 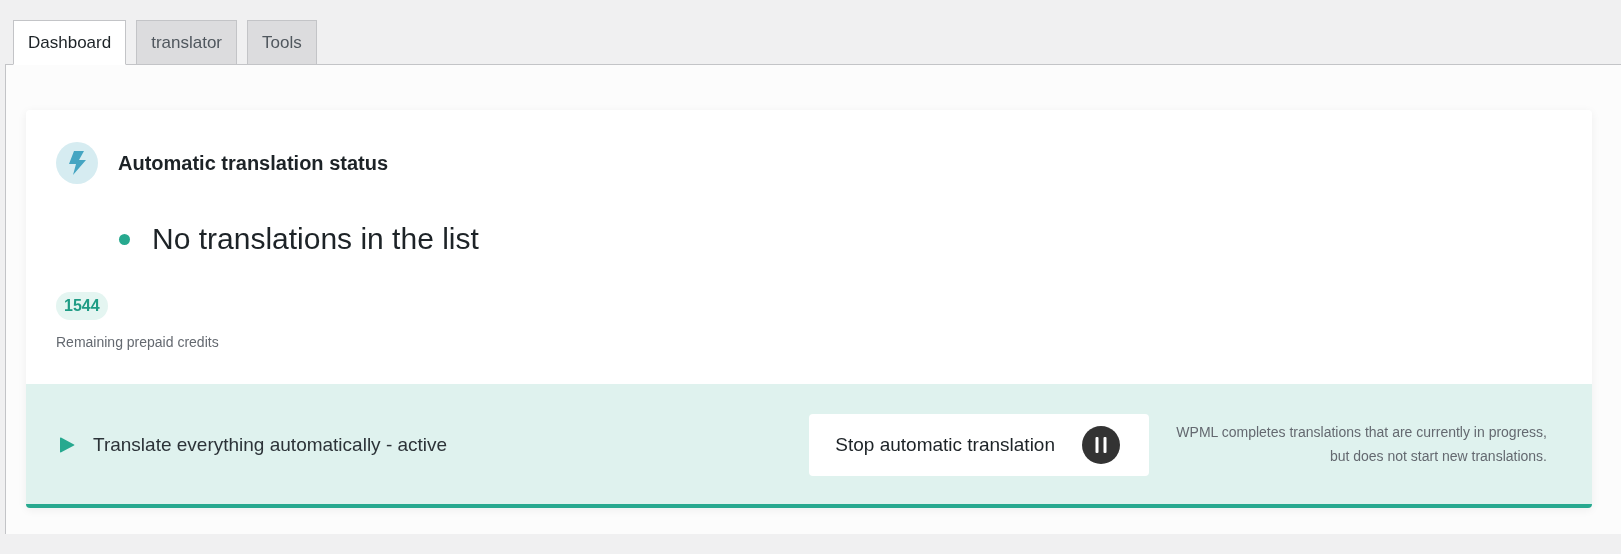 What do you see at coordinates (187, 42) in the screenshot?
I see `tab: translator` at bounding box center [187, 42].